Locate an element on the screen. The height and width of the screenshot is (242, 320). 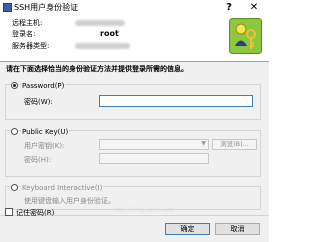
login-name-value: root is located at coordinates (109, 33).